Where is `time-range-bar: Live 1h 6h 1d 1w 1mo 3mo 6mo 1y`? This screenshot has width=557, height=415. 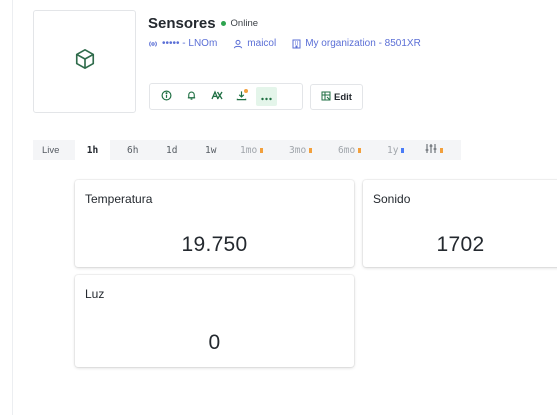
time-range-bar: Live 1h 6h 1d 1w 1mo 3mo 6mo 1y is located at coordinates (247, 150).